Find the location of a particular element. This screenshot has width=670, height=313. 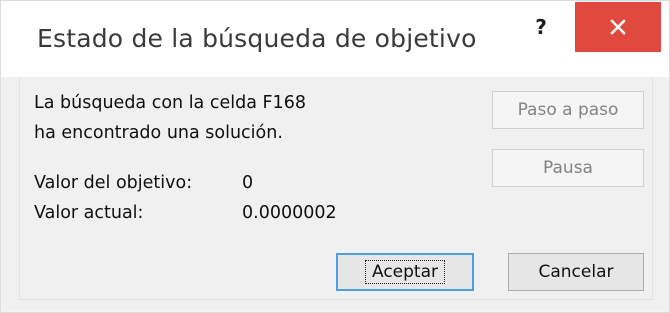

target-value: 0 is located at coordinates (248, 183).